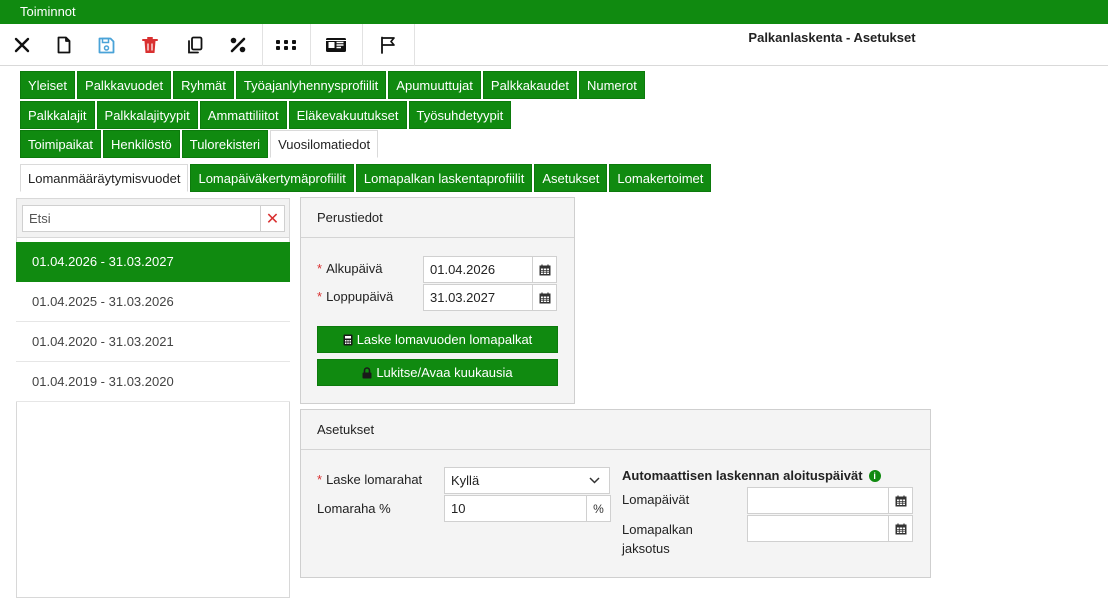 This screenshot has width=1108, height=598. Describe the element at coordinates (61, 144) in the screenshot. I see `tab-toimipaikat: Toimipaikat` at that location.